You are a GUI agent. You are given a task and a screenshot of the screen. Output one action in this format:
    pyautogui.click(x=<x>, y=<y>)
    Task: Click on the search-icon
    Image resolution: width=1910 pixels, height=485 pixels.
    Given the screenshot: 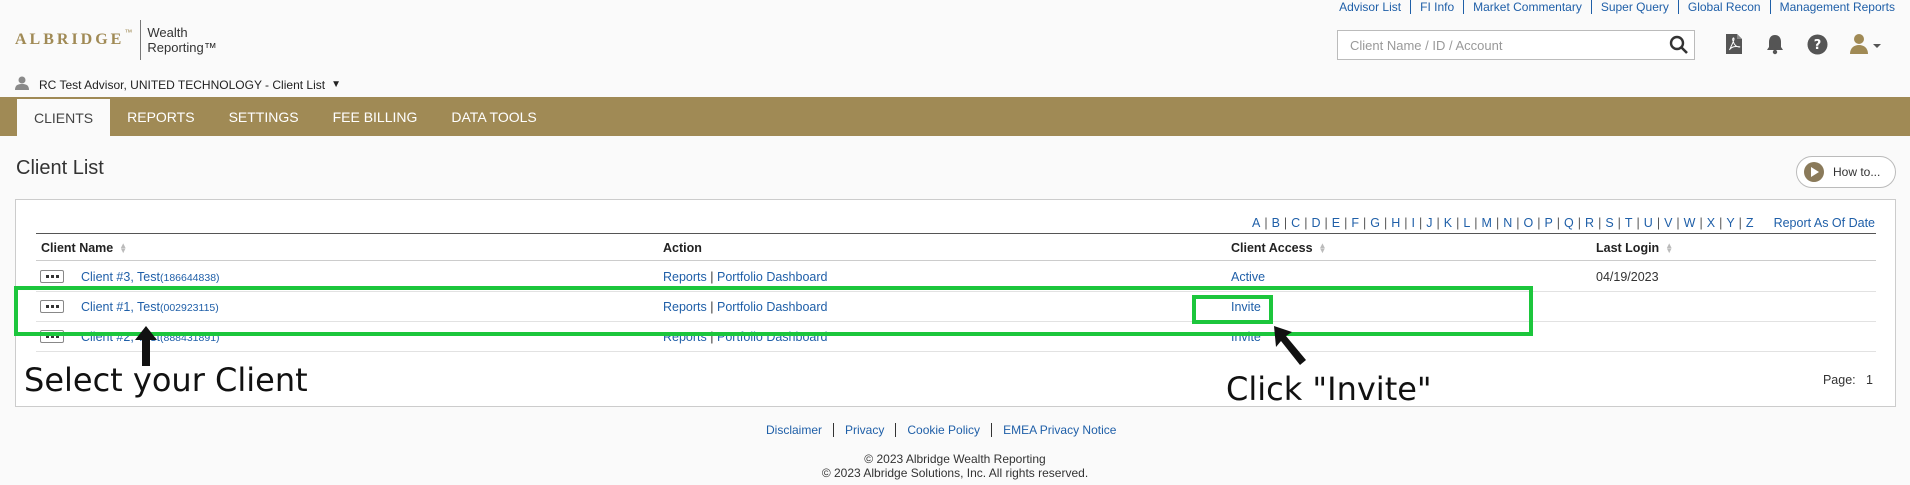 What is the action you would take?
    pyautogui.click(x=1679, y=45)
    